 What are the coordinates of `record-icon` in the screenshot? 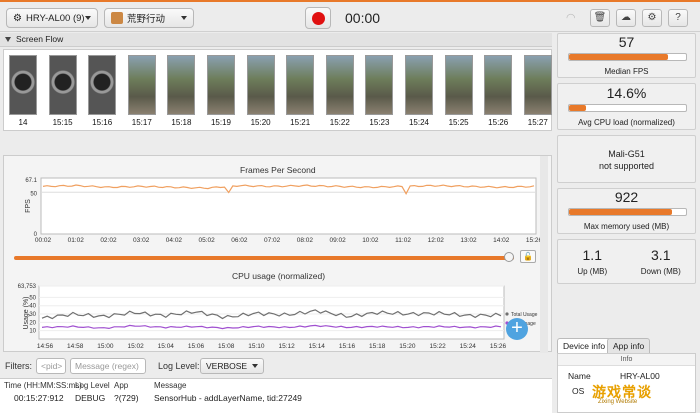 It's located at (318, 18).